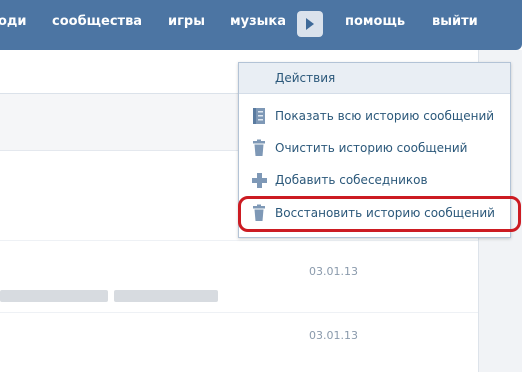  What do you see at coordinates (385, 213) in the screenshot?
I see `menu-item-label: Восстановить историю сообщений` at bounding box center [385, 213].